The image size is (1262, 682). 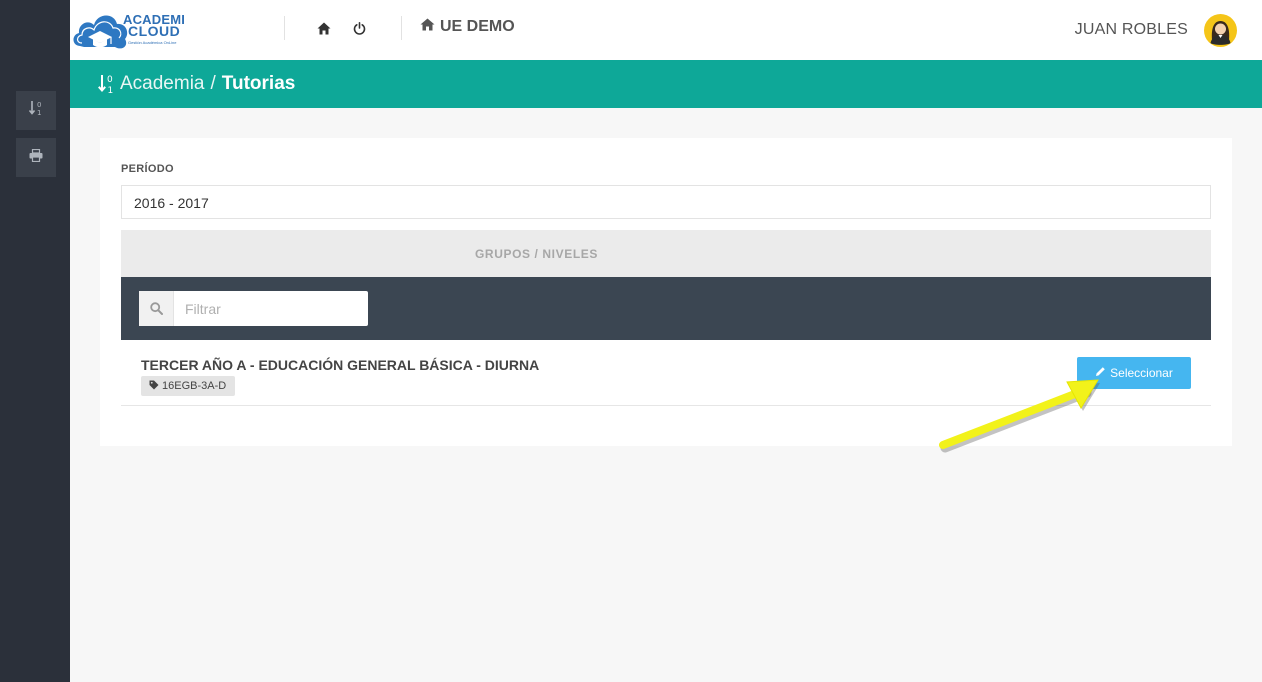 I want to click on breadcrumb-parent: Academia, so click(x=162, y=84).